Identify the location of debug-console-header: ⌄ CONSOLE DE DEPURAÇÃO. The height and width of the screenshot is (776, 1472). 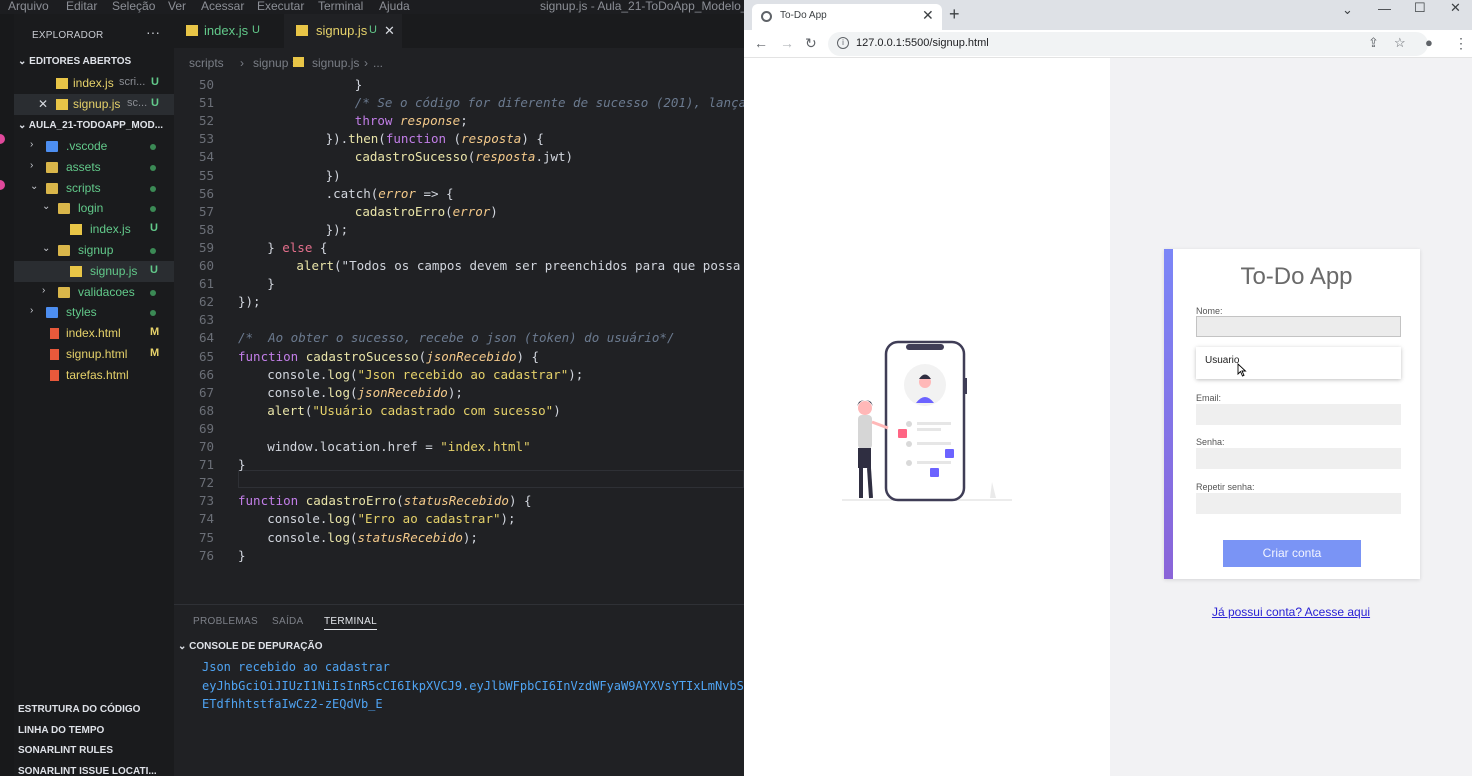
(250, 646).